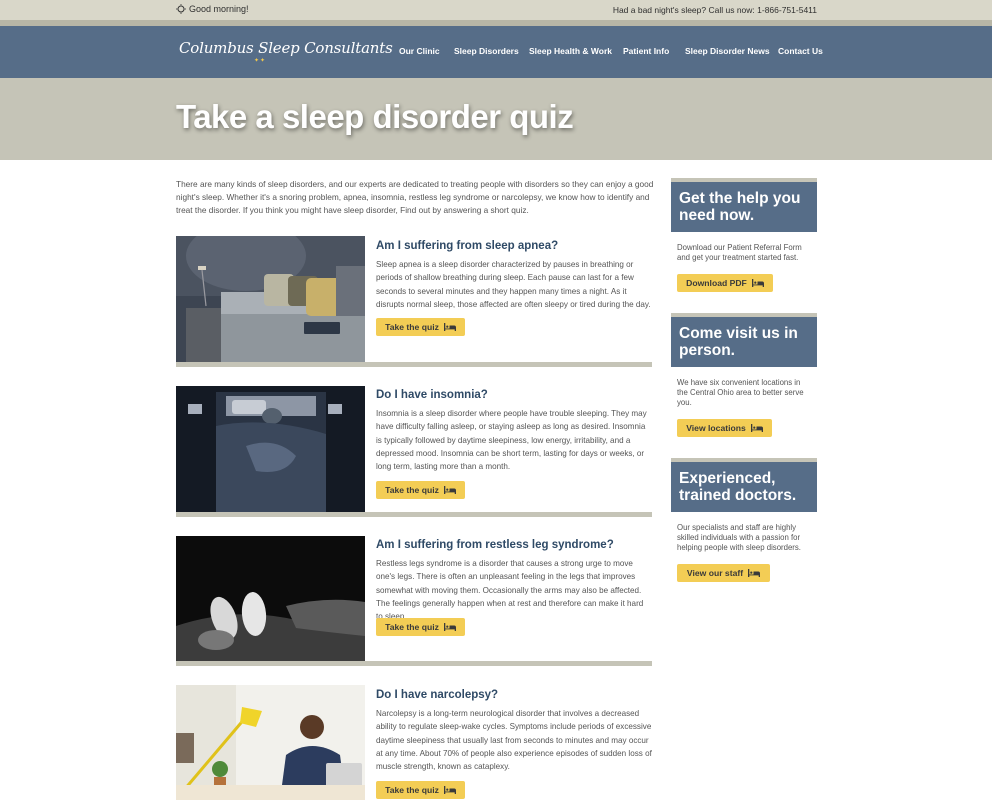  What do you see at coordinates (727, 51) in the screenshot?
I see `nav-sleep-disorder-news: Sleep Disorder News` at bounding box center [727, 51].